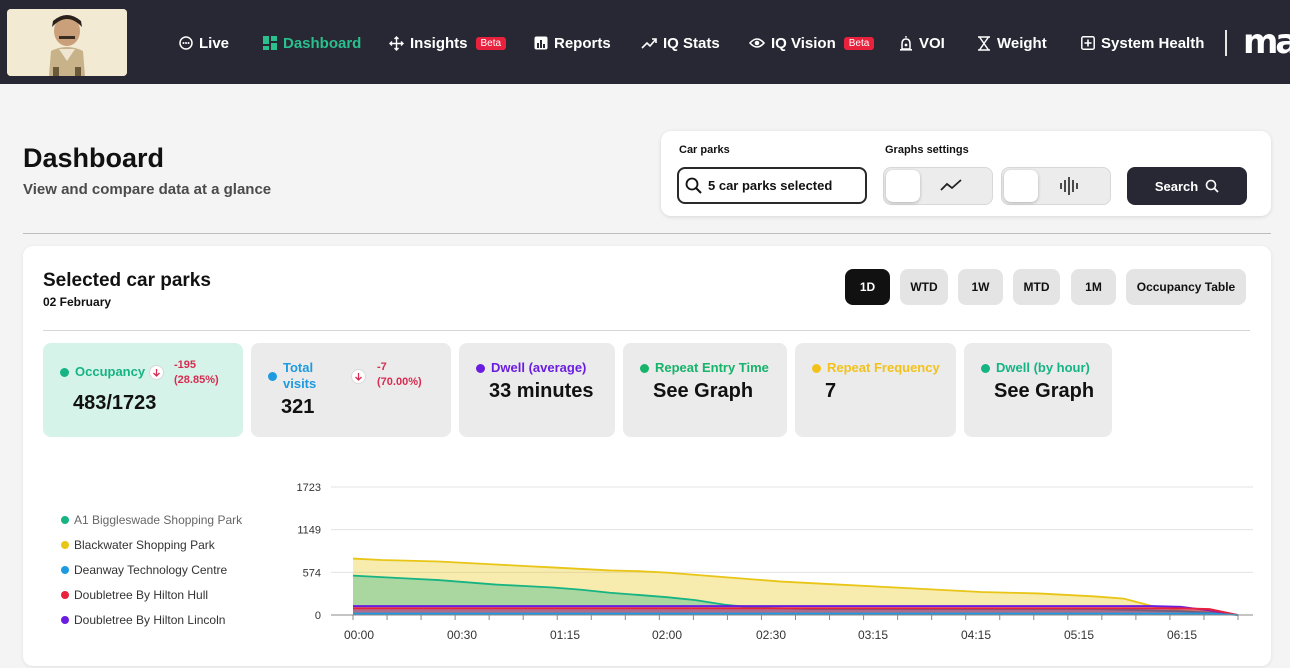  Describe the element at coordinates (272, 376) in the screenshot. I see `total-visits-dot` at that location.